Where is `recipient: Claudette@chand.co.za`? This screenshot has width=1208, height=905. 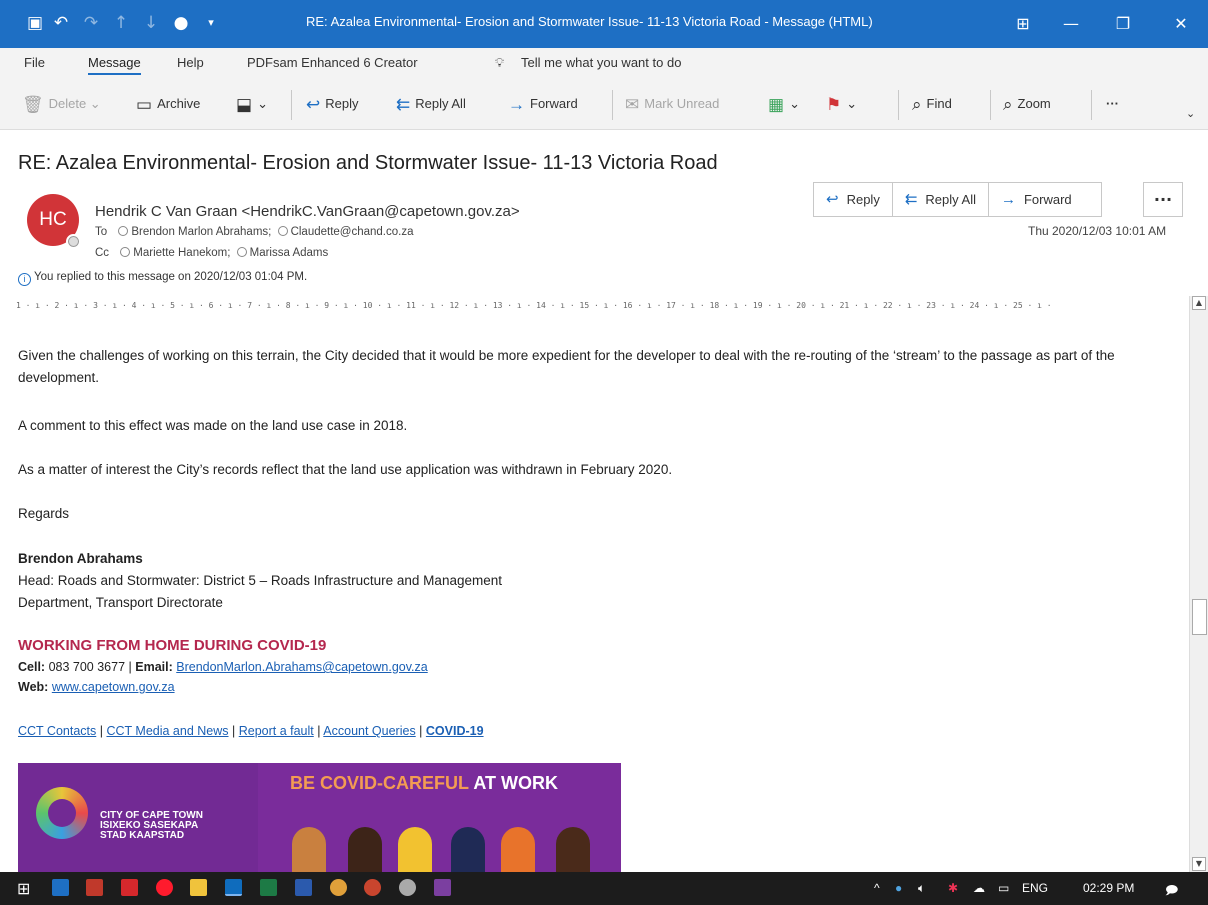 recipient: Claudette@chand.co.za is located at coordinates (352, 232).